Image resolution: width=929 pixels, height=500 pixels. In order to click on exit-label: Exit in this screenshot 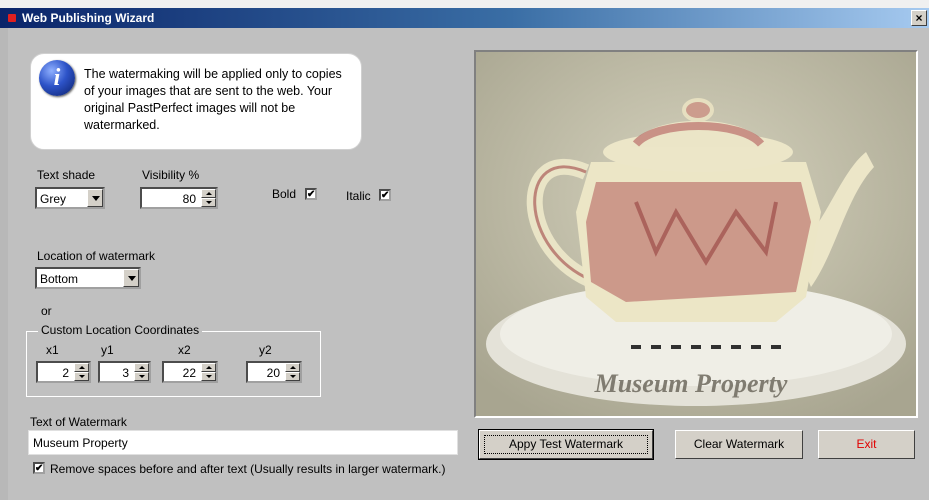, I will do `click(866, 444)`.